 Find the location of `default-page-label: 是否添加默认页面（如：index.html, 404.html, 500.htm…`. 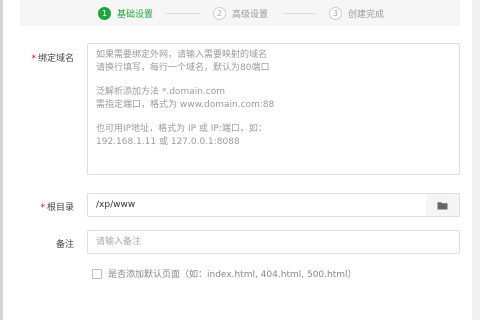

default-page-label: 是否添加默认页面（如：index.html, 404.html, 500.htm… is located at coordinates (232, 275).